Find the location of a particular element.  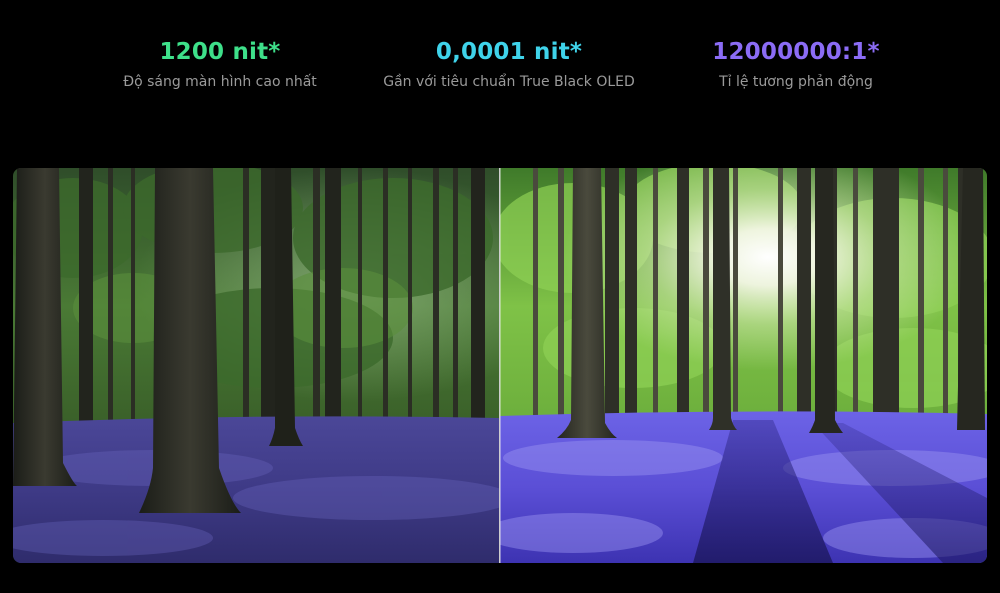

spec-brightness: 1200 nit* Độ sáng màn hình cao nhất is located at coordinates (220, 64).